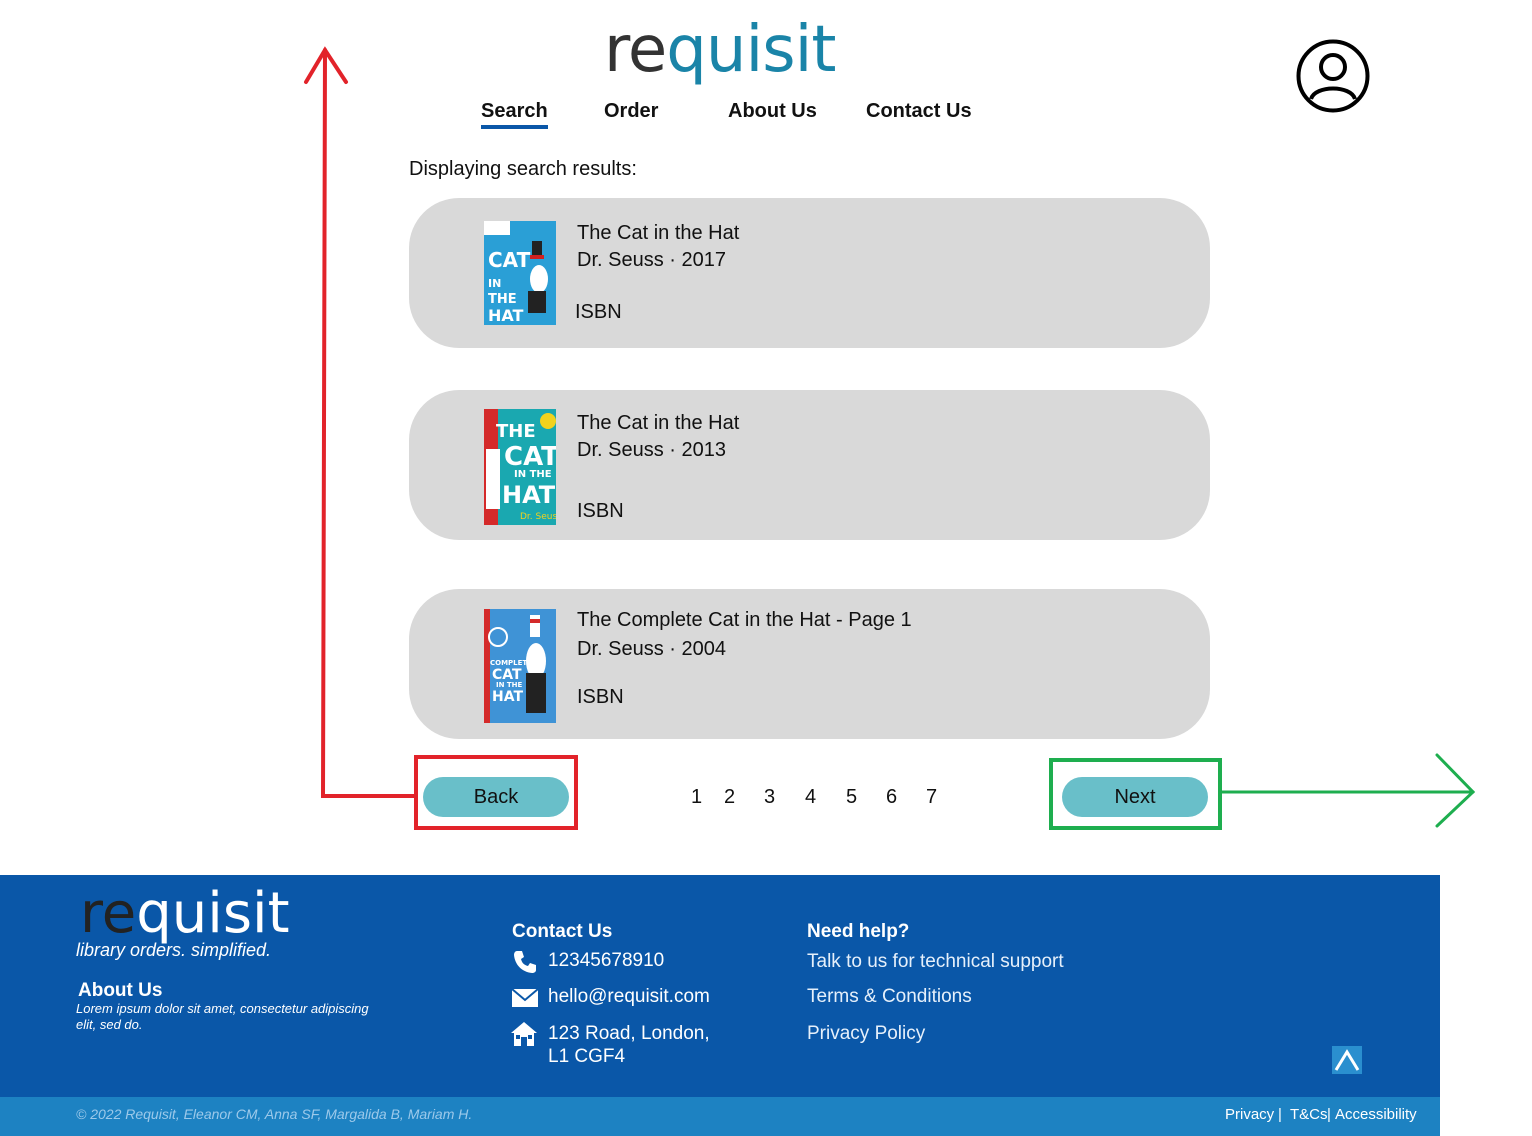 The width and height of the screenshot is (1532, 1136). What do you see at coordinates (1135, 797) in the screenshot?
I see `next-button: Next` at bounding box center [1135, 797].